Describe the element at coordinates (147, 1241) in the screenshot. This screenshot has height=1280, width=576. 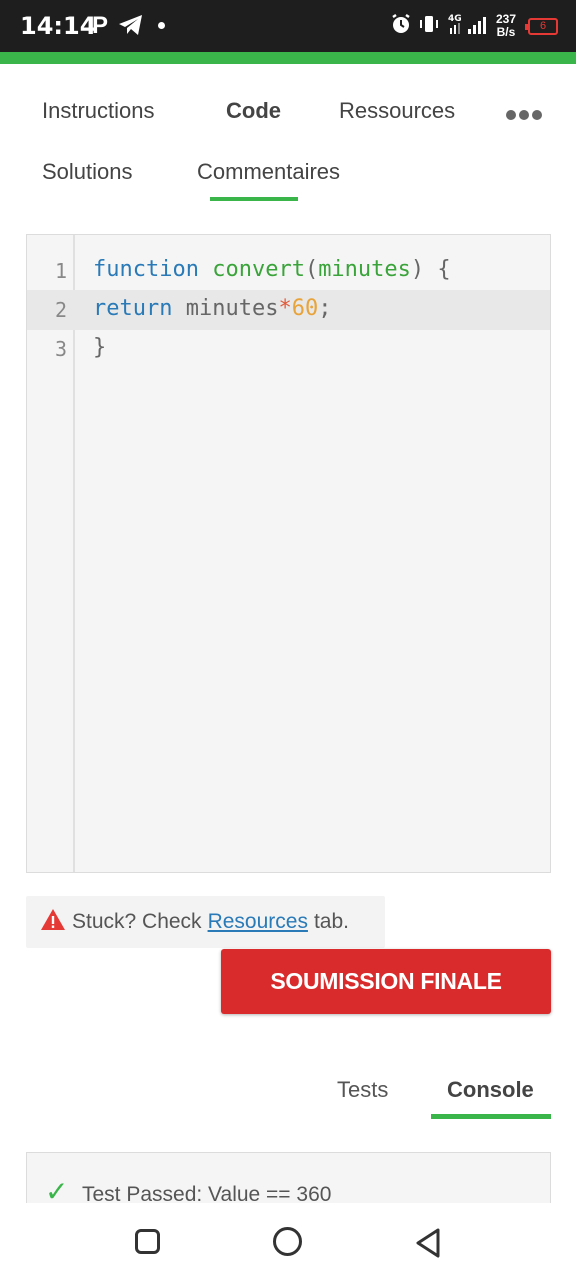
I see `recent-apps-icon` at that location.